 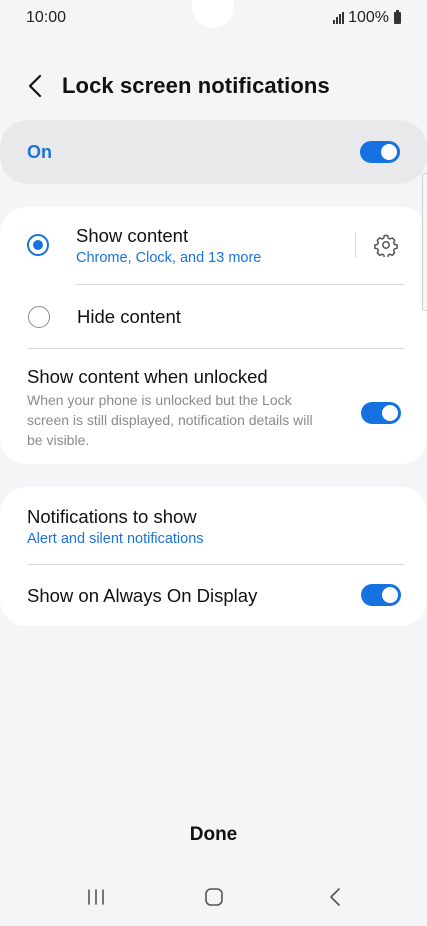 I want to click on master-switch-row: On, so click(x=213, y=152).